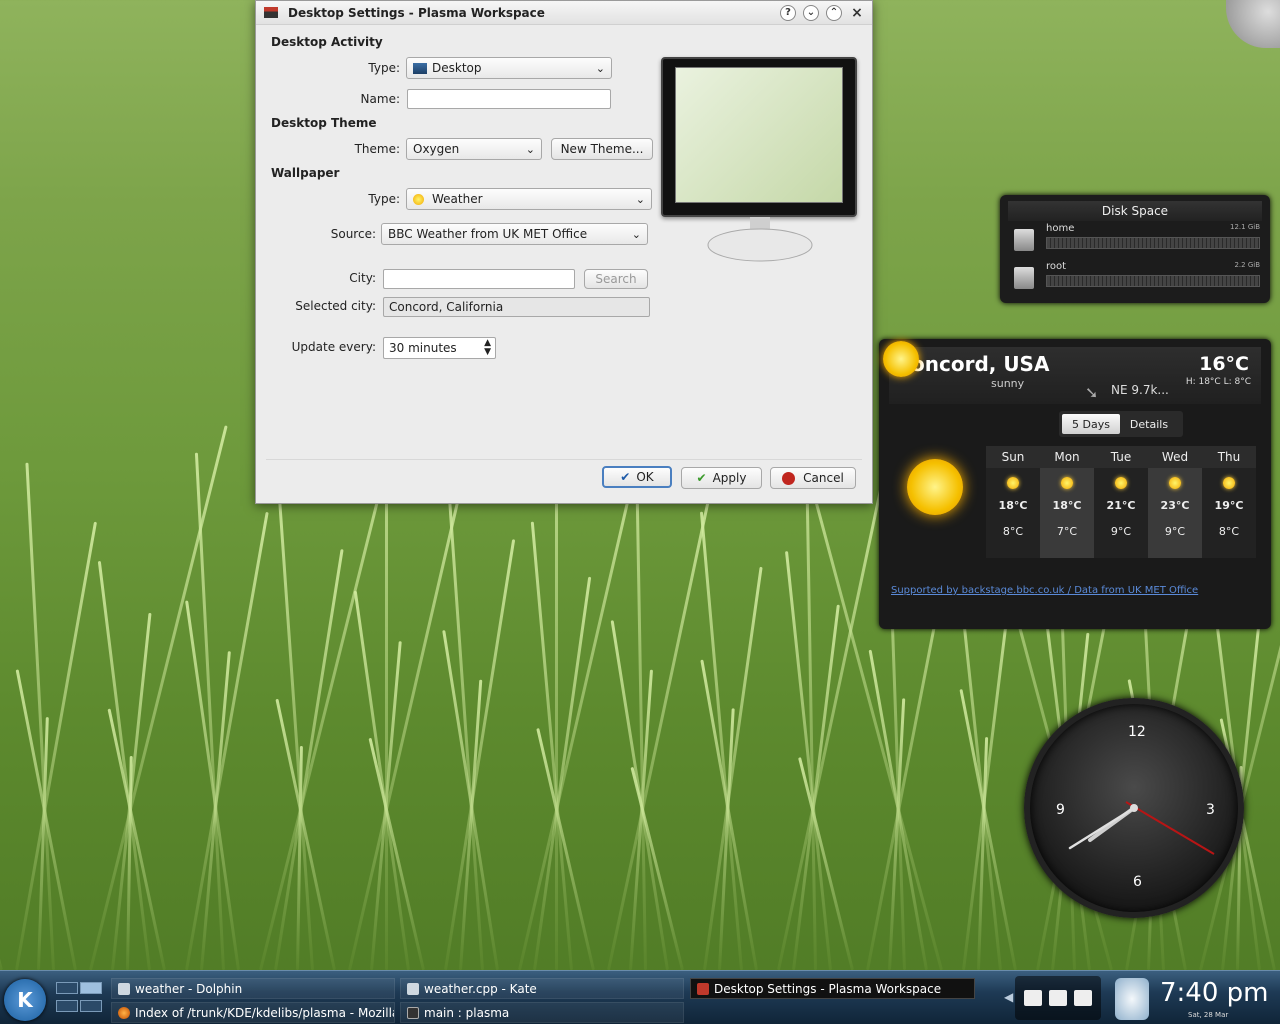 Image resolution: width=1280 pixels, height=1024 pixels. Describe the element at coordinates (124, 988) in the screenshot. I see `dolphin-icon` at that location.